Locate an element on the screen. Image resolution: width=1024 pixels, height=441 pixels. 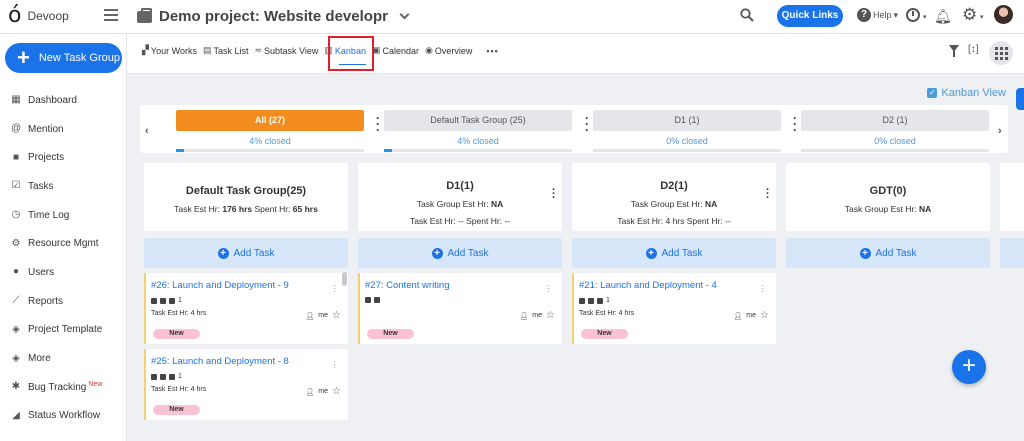
task-title: #21: Launch and Deployment - 4 is located at coordinates (674, 285).